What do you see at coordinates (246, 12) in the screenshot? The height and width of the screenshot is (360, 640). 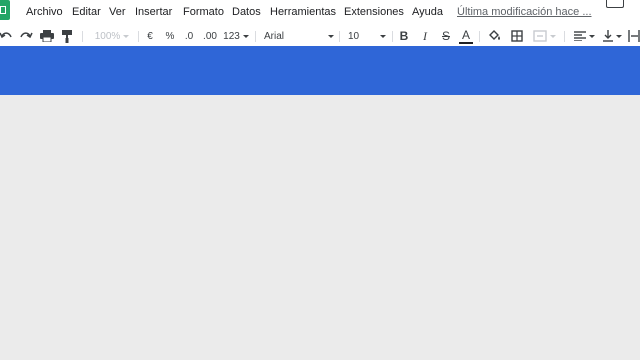 I see `menu-datos: Datos` at bounding box center [246, 12].